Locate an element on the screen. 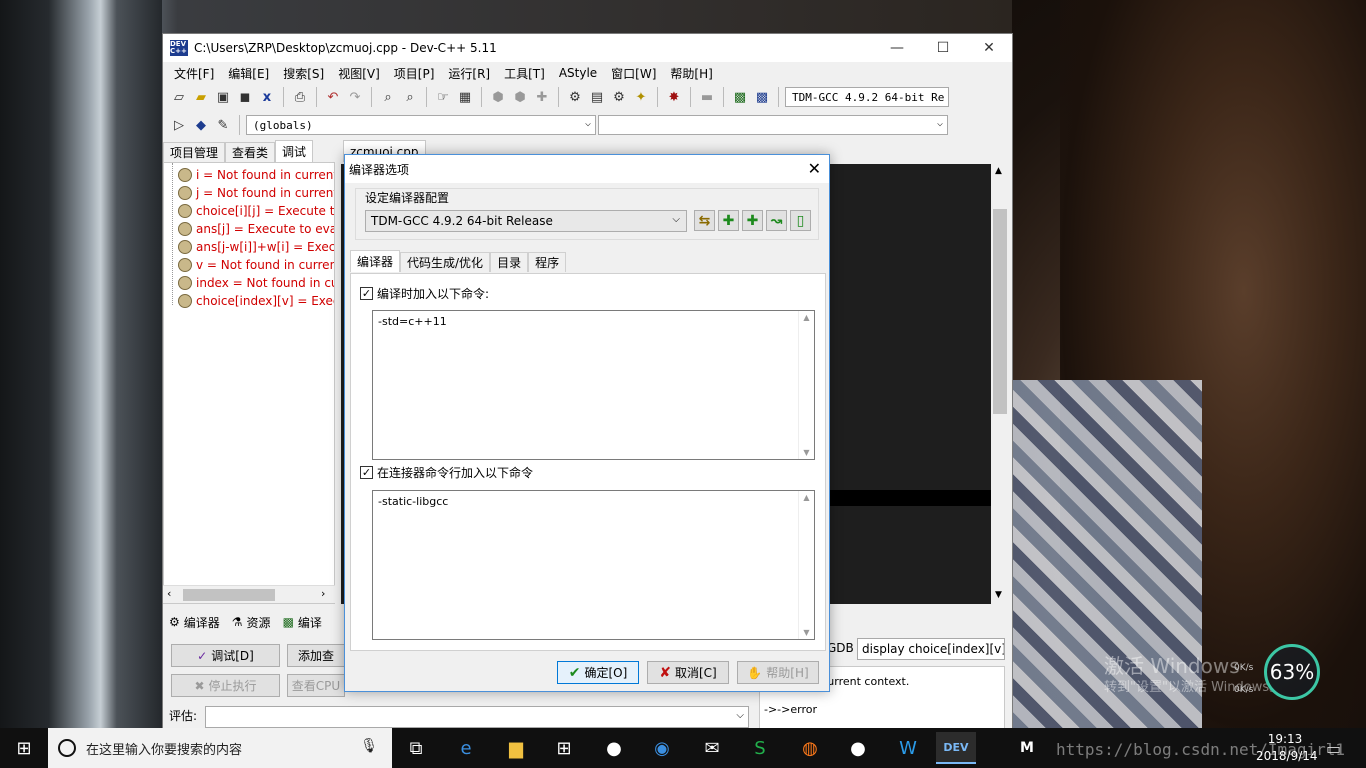 This screenshot has width=1366, height=768. save-icon: ▣ is located at coordinates (223, 97).